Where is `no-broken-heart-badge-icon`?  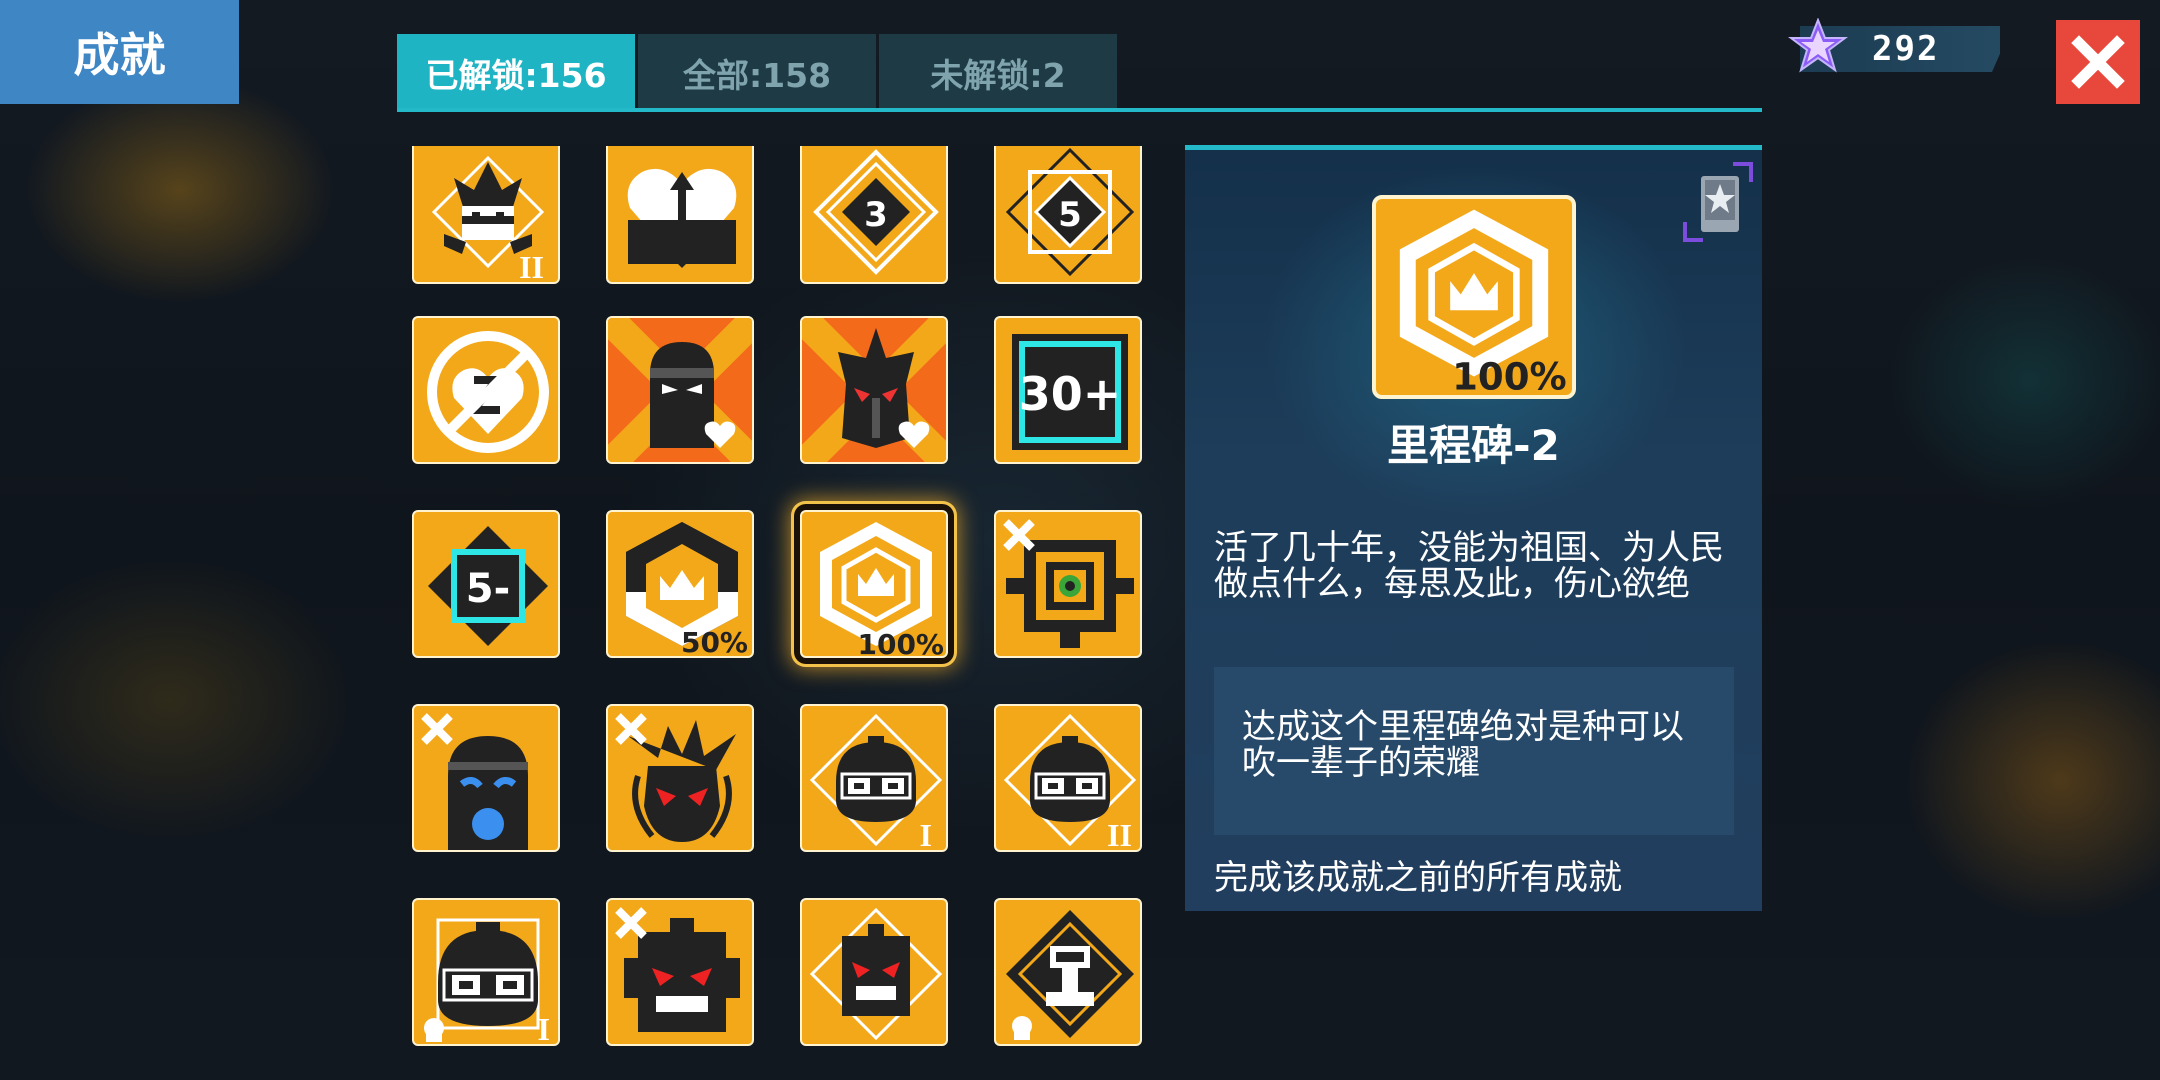
no-broken-heart-badge-icon is located at coordinates (488, 392).